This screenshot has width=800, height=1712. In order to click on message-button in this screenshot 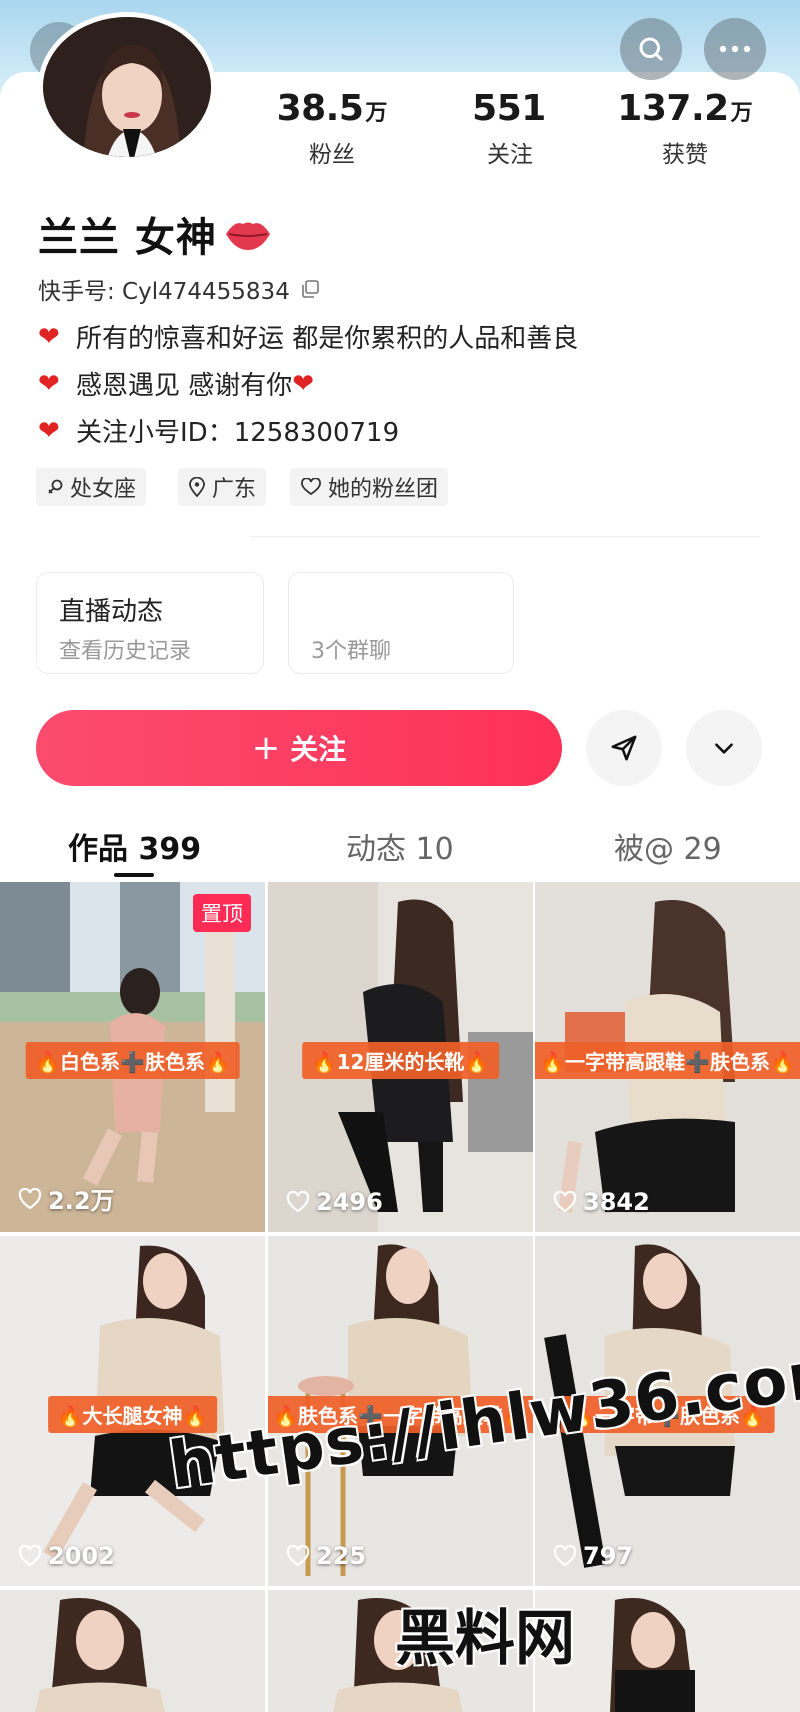, I will do `click(624, 748)`.